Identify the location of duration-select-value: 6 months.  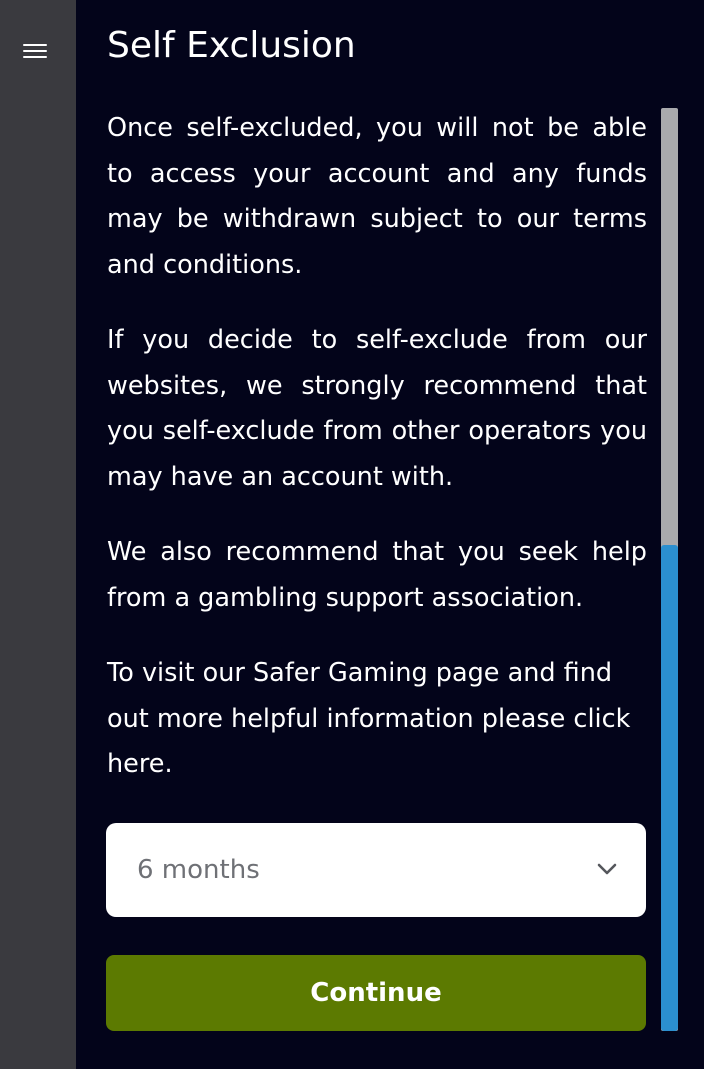
(198, 870).